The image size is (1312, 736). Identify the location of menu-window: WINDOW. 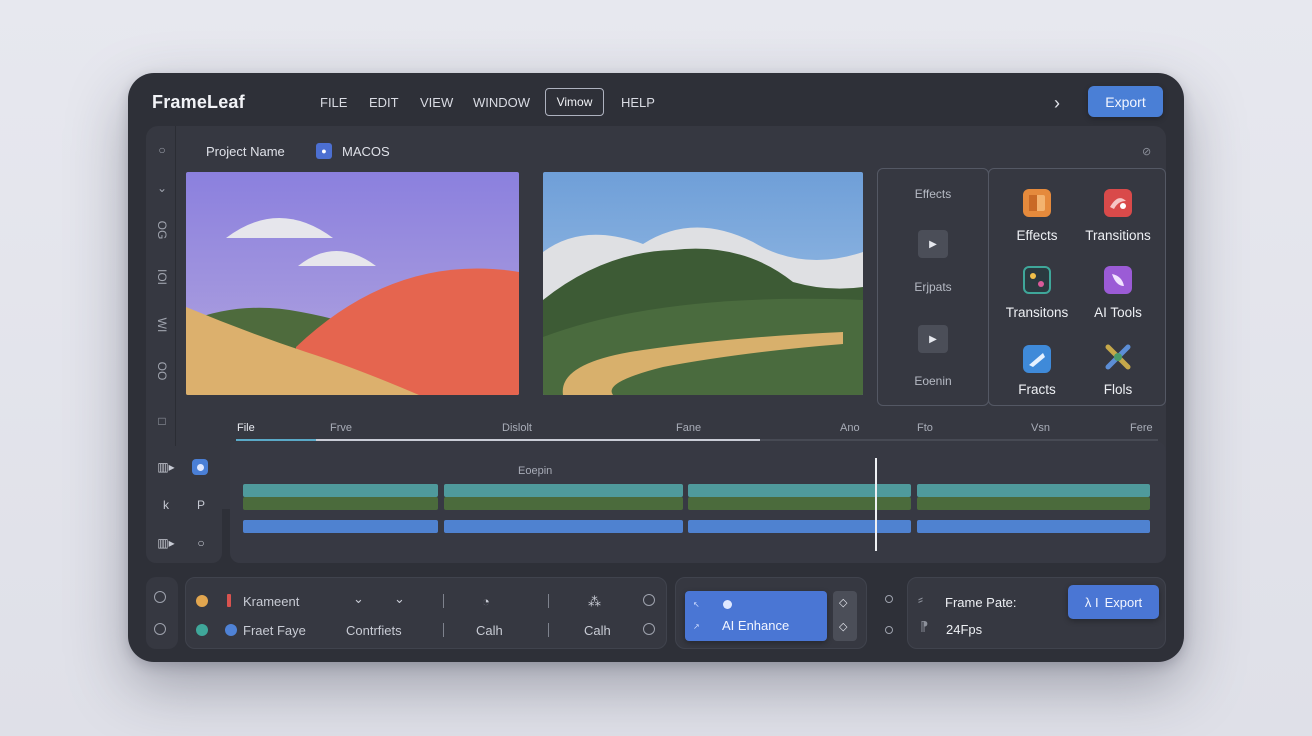
(501, 102).